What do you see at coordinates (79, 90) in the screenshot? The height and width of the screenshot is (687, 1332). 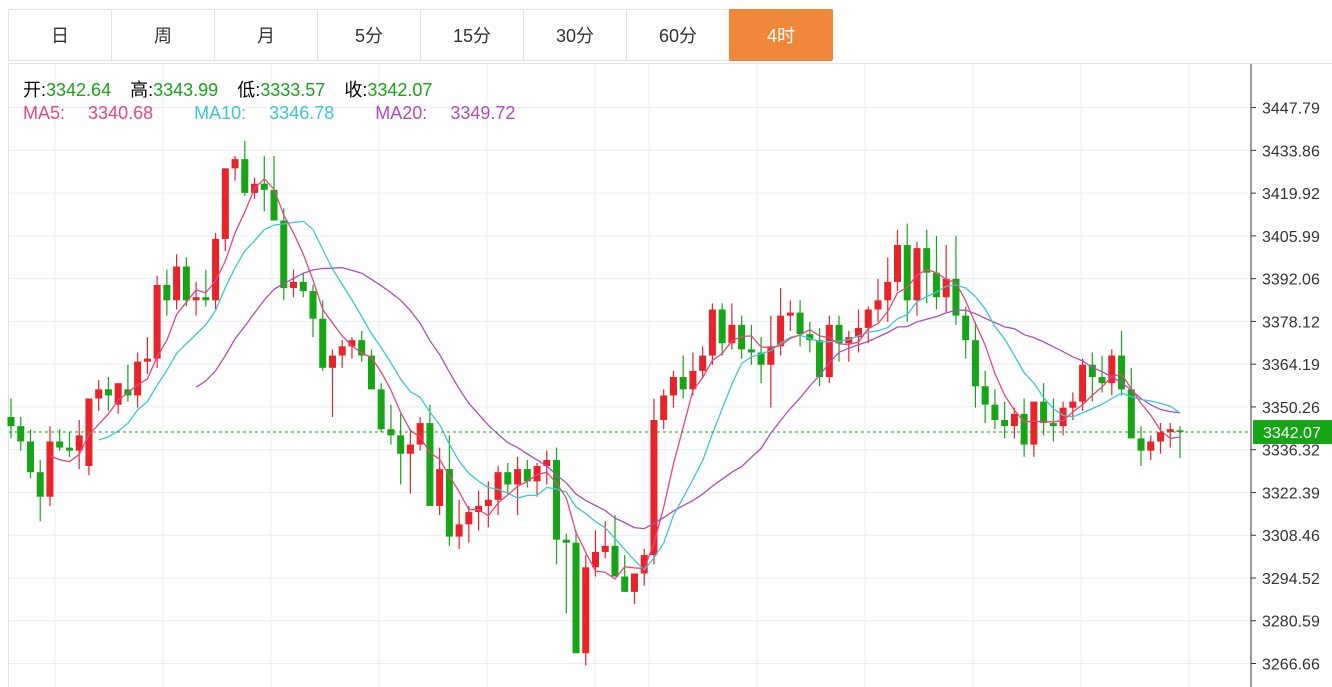 I see `open-value: 3342.64` at bounding box center [79, 90].